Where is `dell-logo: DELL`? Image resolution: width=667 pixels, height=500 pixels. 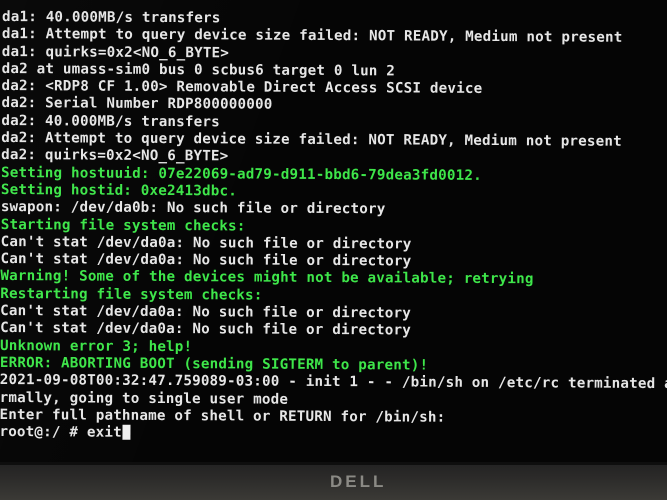
dell-logo: DELL is located at coordinates (358, 481).